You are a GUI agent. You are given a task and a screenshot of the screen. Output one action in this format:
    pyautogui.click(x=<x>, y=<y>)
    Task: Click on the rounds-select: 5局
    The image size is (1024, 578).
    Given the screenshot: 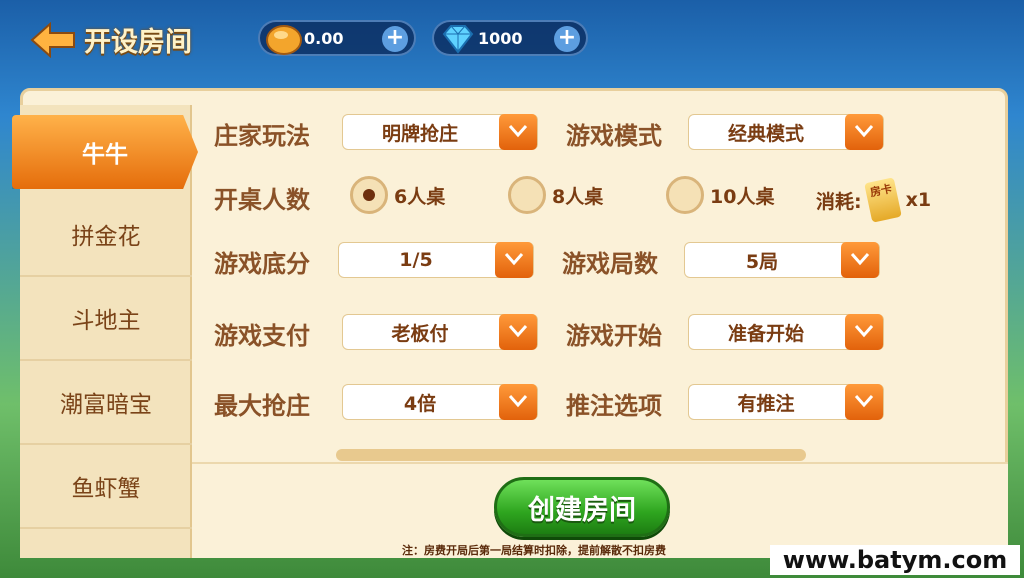 What is the action you would take?
    pyautogui.click(x=782, y=260)
    